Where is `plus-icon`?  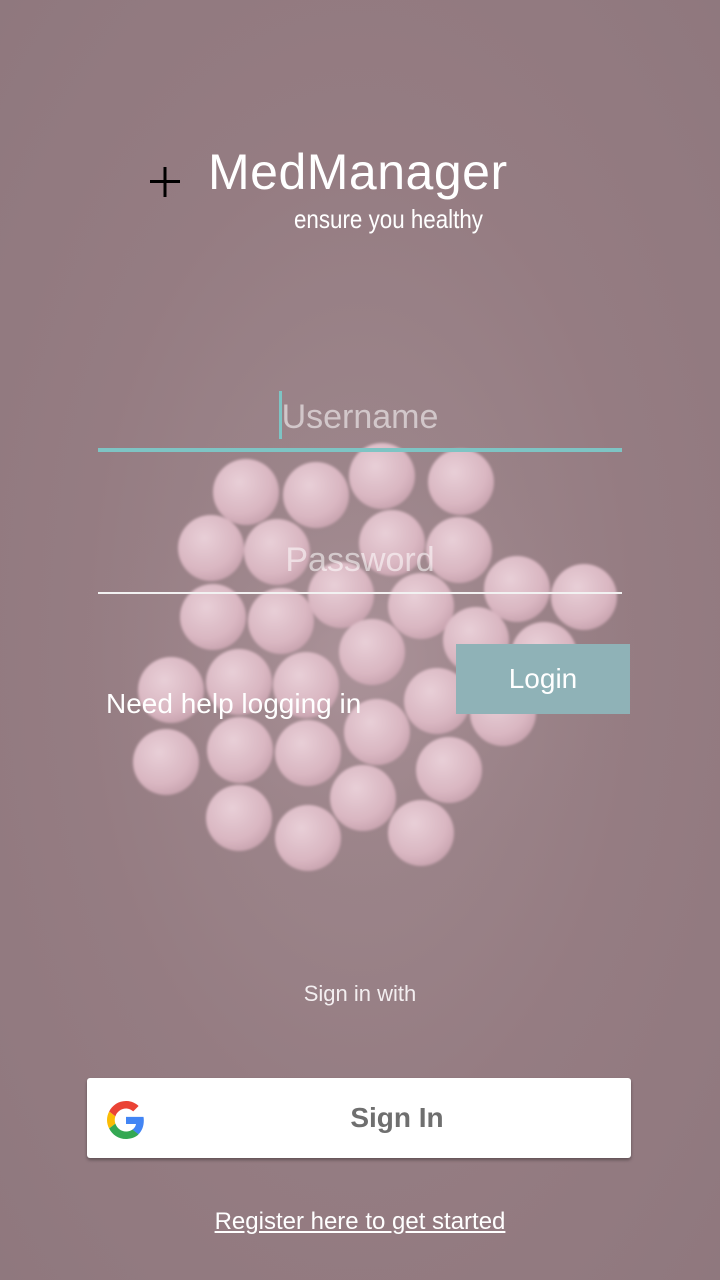
plus-icon is located at coordinates (165, 182).